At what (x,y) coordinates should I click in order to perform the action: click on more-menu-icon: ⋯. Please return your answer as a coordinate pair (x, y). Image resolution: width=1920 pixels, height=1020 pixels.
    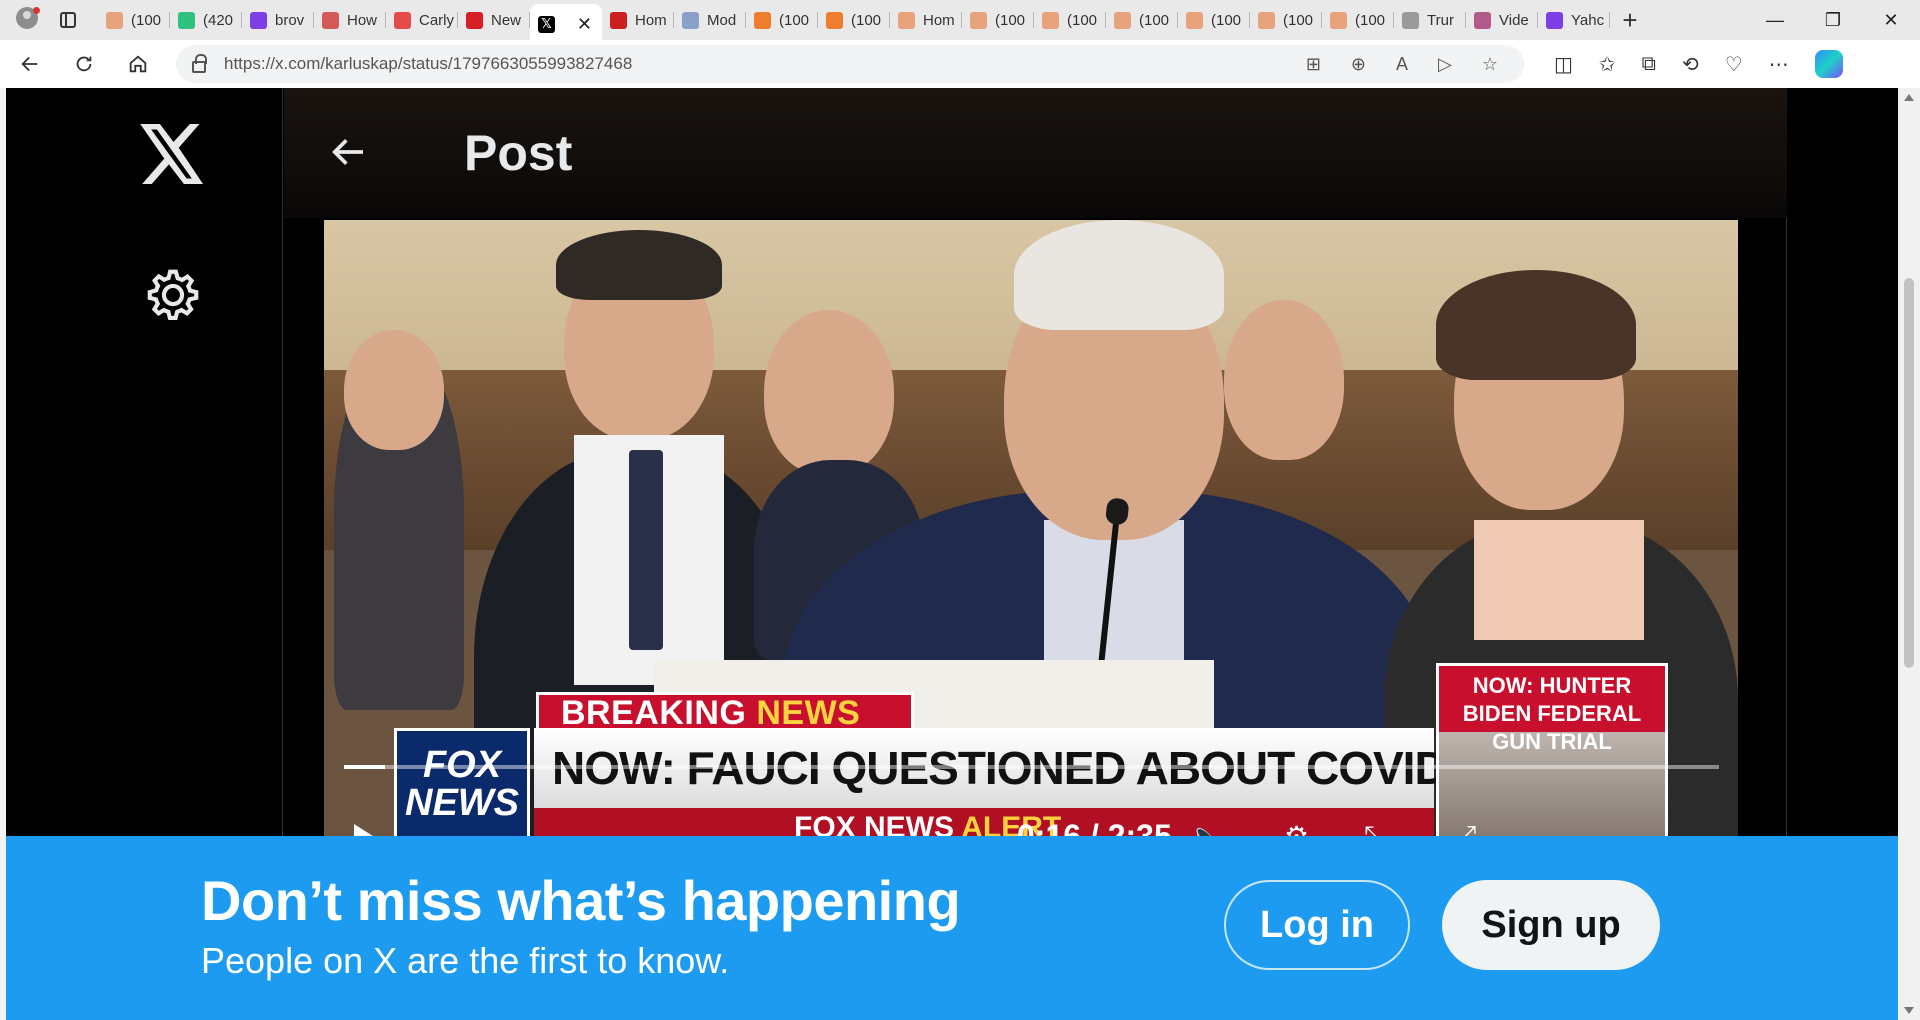
    Looking at the image, I should click on (1779, 64).